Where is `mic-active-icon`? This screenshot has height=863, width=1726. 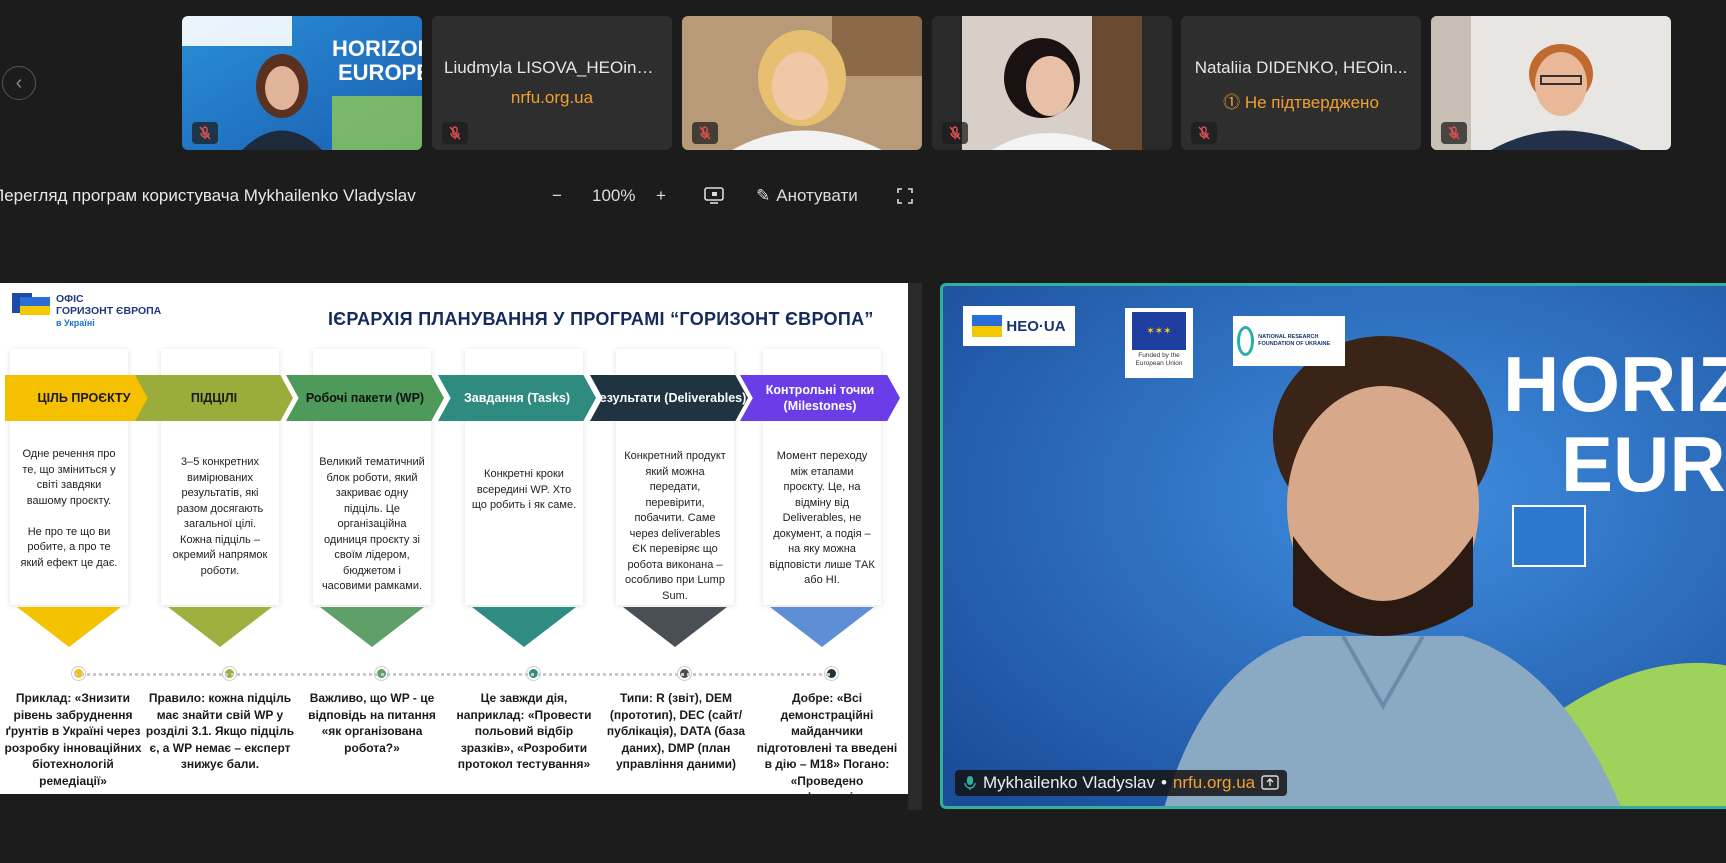
mic-active-icon is located at coordinates (970, 783).